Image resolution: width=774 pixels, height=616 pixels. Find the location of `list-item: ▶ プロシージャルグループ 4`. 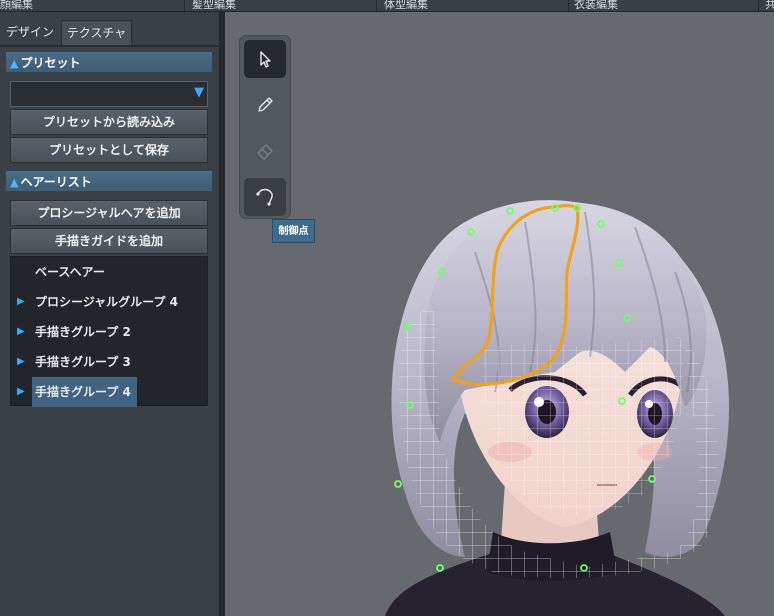

list-item: ▶ プロシージャルグループ 4 is located at coordinates (109, 302).